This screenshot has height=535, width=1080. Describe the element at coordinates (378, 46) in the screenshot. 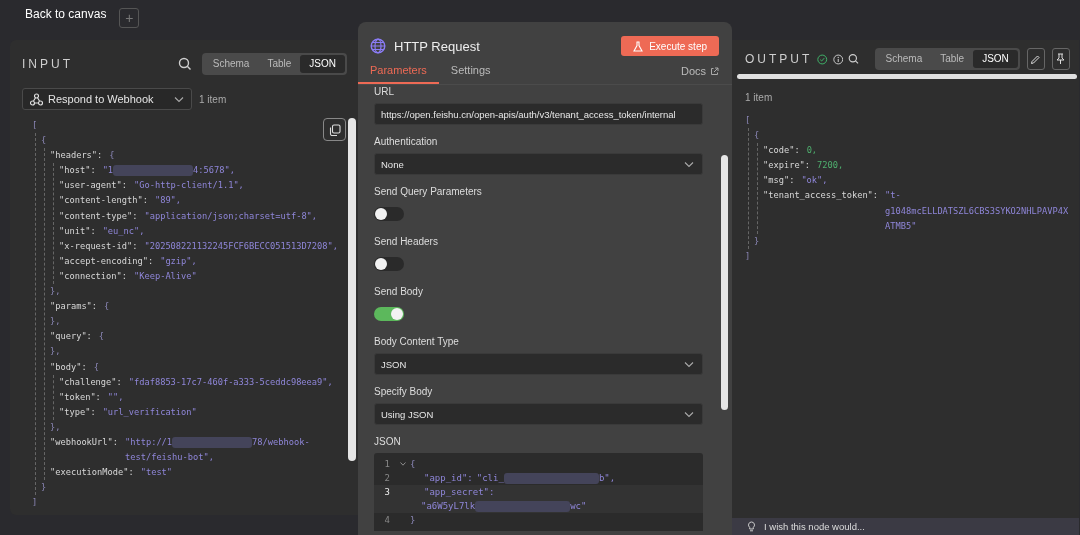

I see `globe-icon` at that location.